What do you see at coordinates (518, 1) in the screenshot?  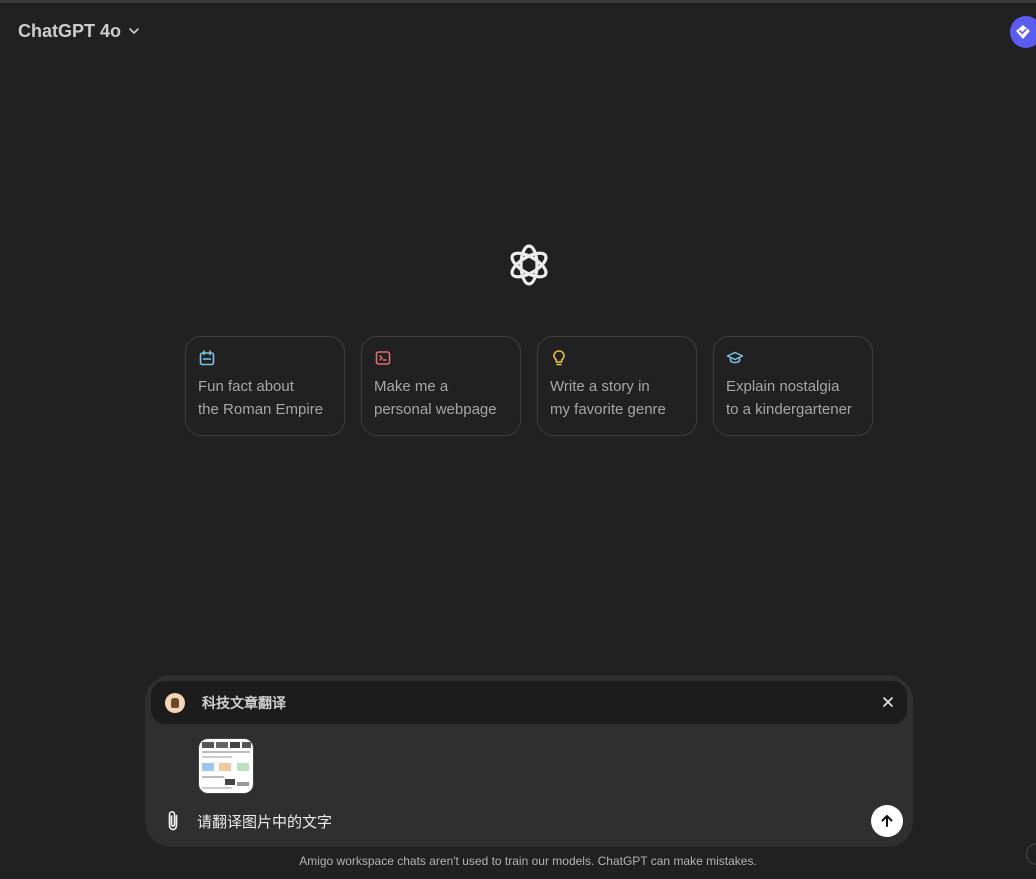 I see `window-top-border` at bounding box center [518, 1].